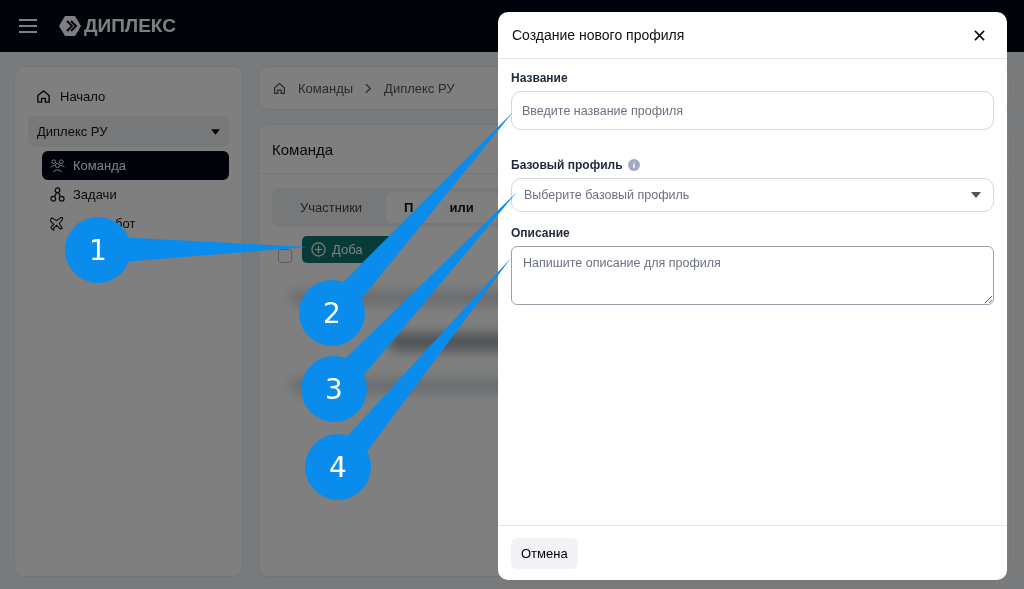 The width and height of the screenshot is (1024, 589). I want to click on name-input: Введите название профиля, so click(752, 110).